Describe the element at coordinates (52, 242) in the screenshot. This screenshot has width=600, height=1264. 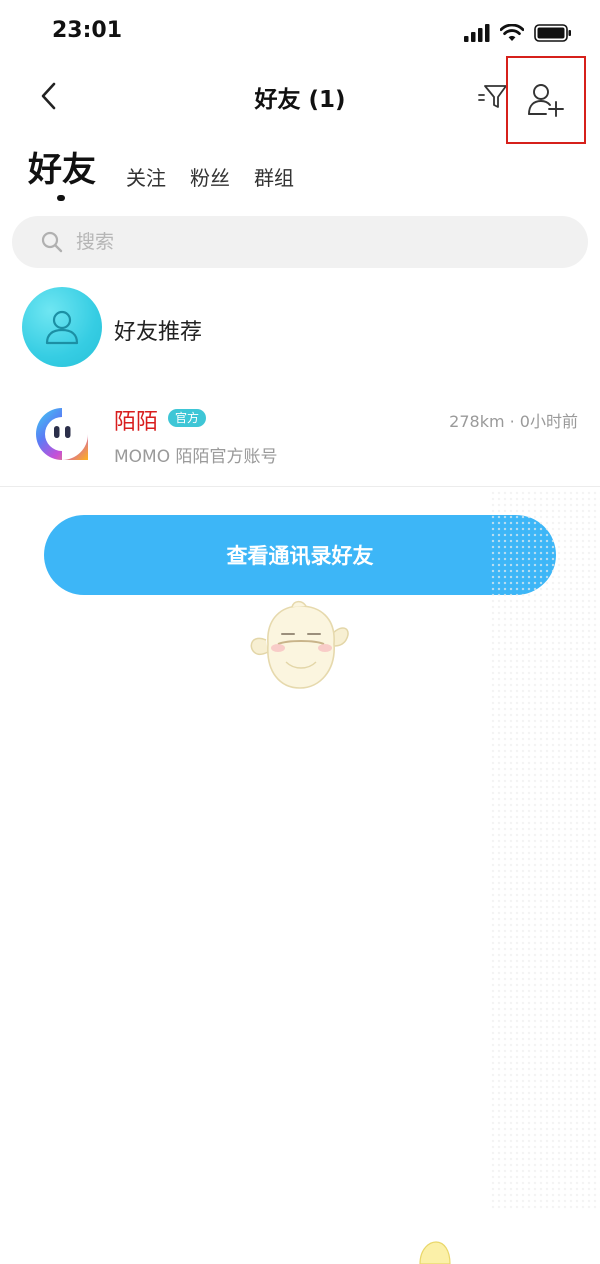
I see `search-icon` at that location.